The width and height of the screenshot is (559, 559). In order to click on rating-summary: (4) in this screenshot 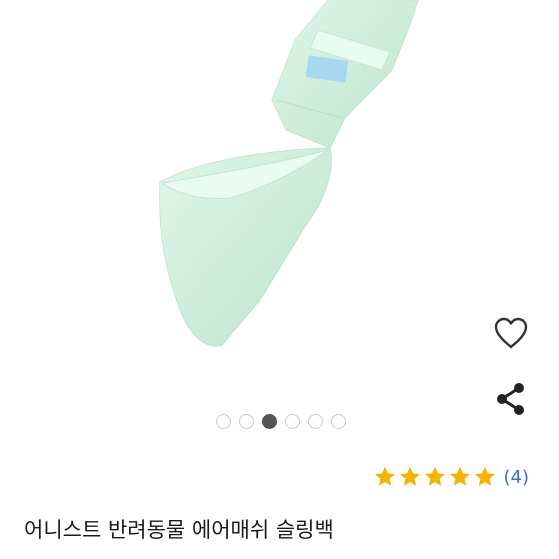, I will do `click(451, 477)`.